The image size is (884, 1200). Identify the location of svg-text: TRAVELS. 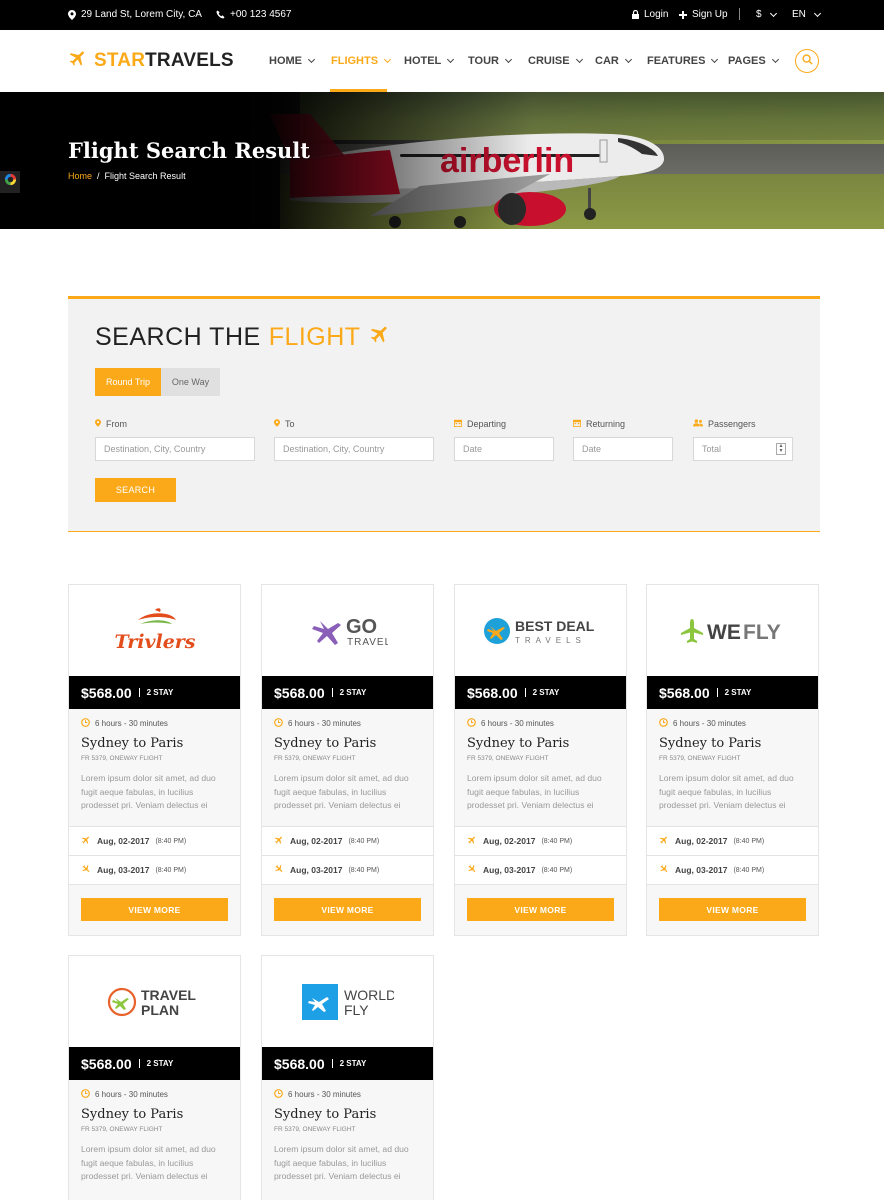
(550, 640).